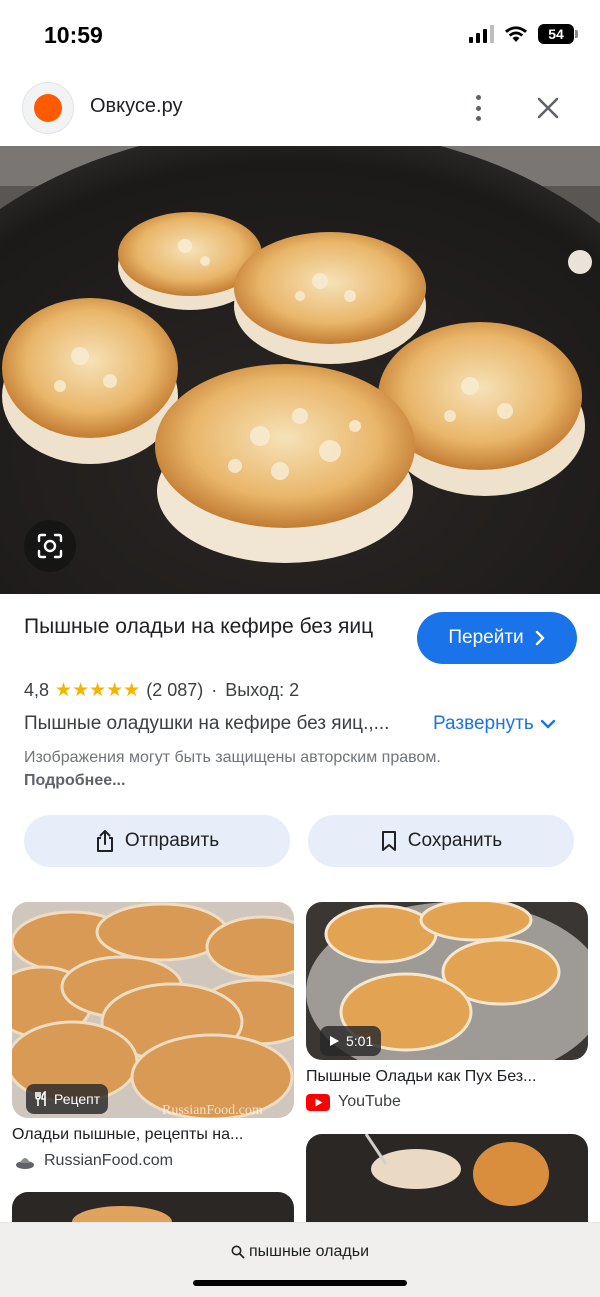  What do you see at coordinates (40, 1098) in the screenshot?
I see `fork-knife-icon` at bounding box center [40, 1098].